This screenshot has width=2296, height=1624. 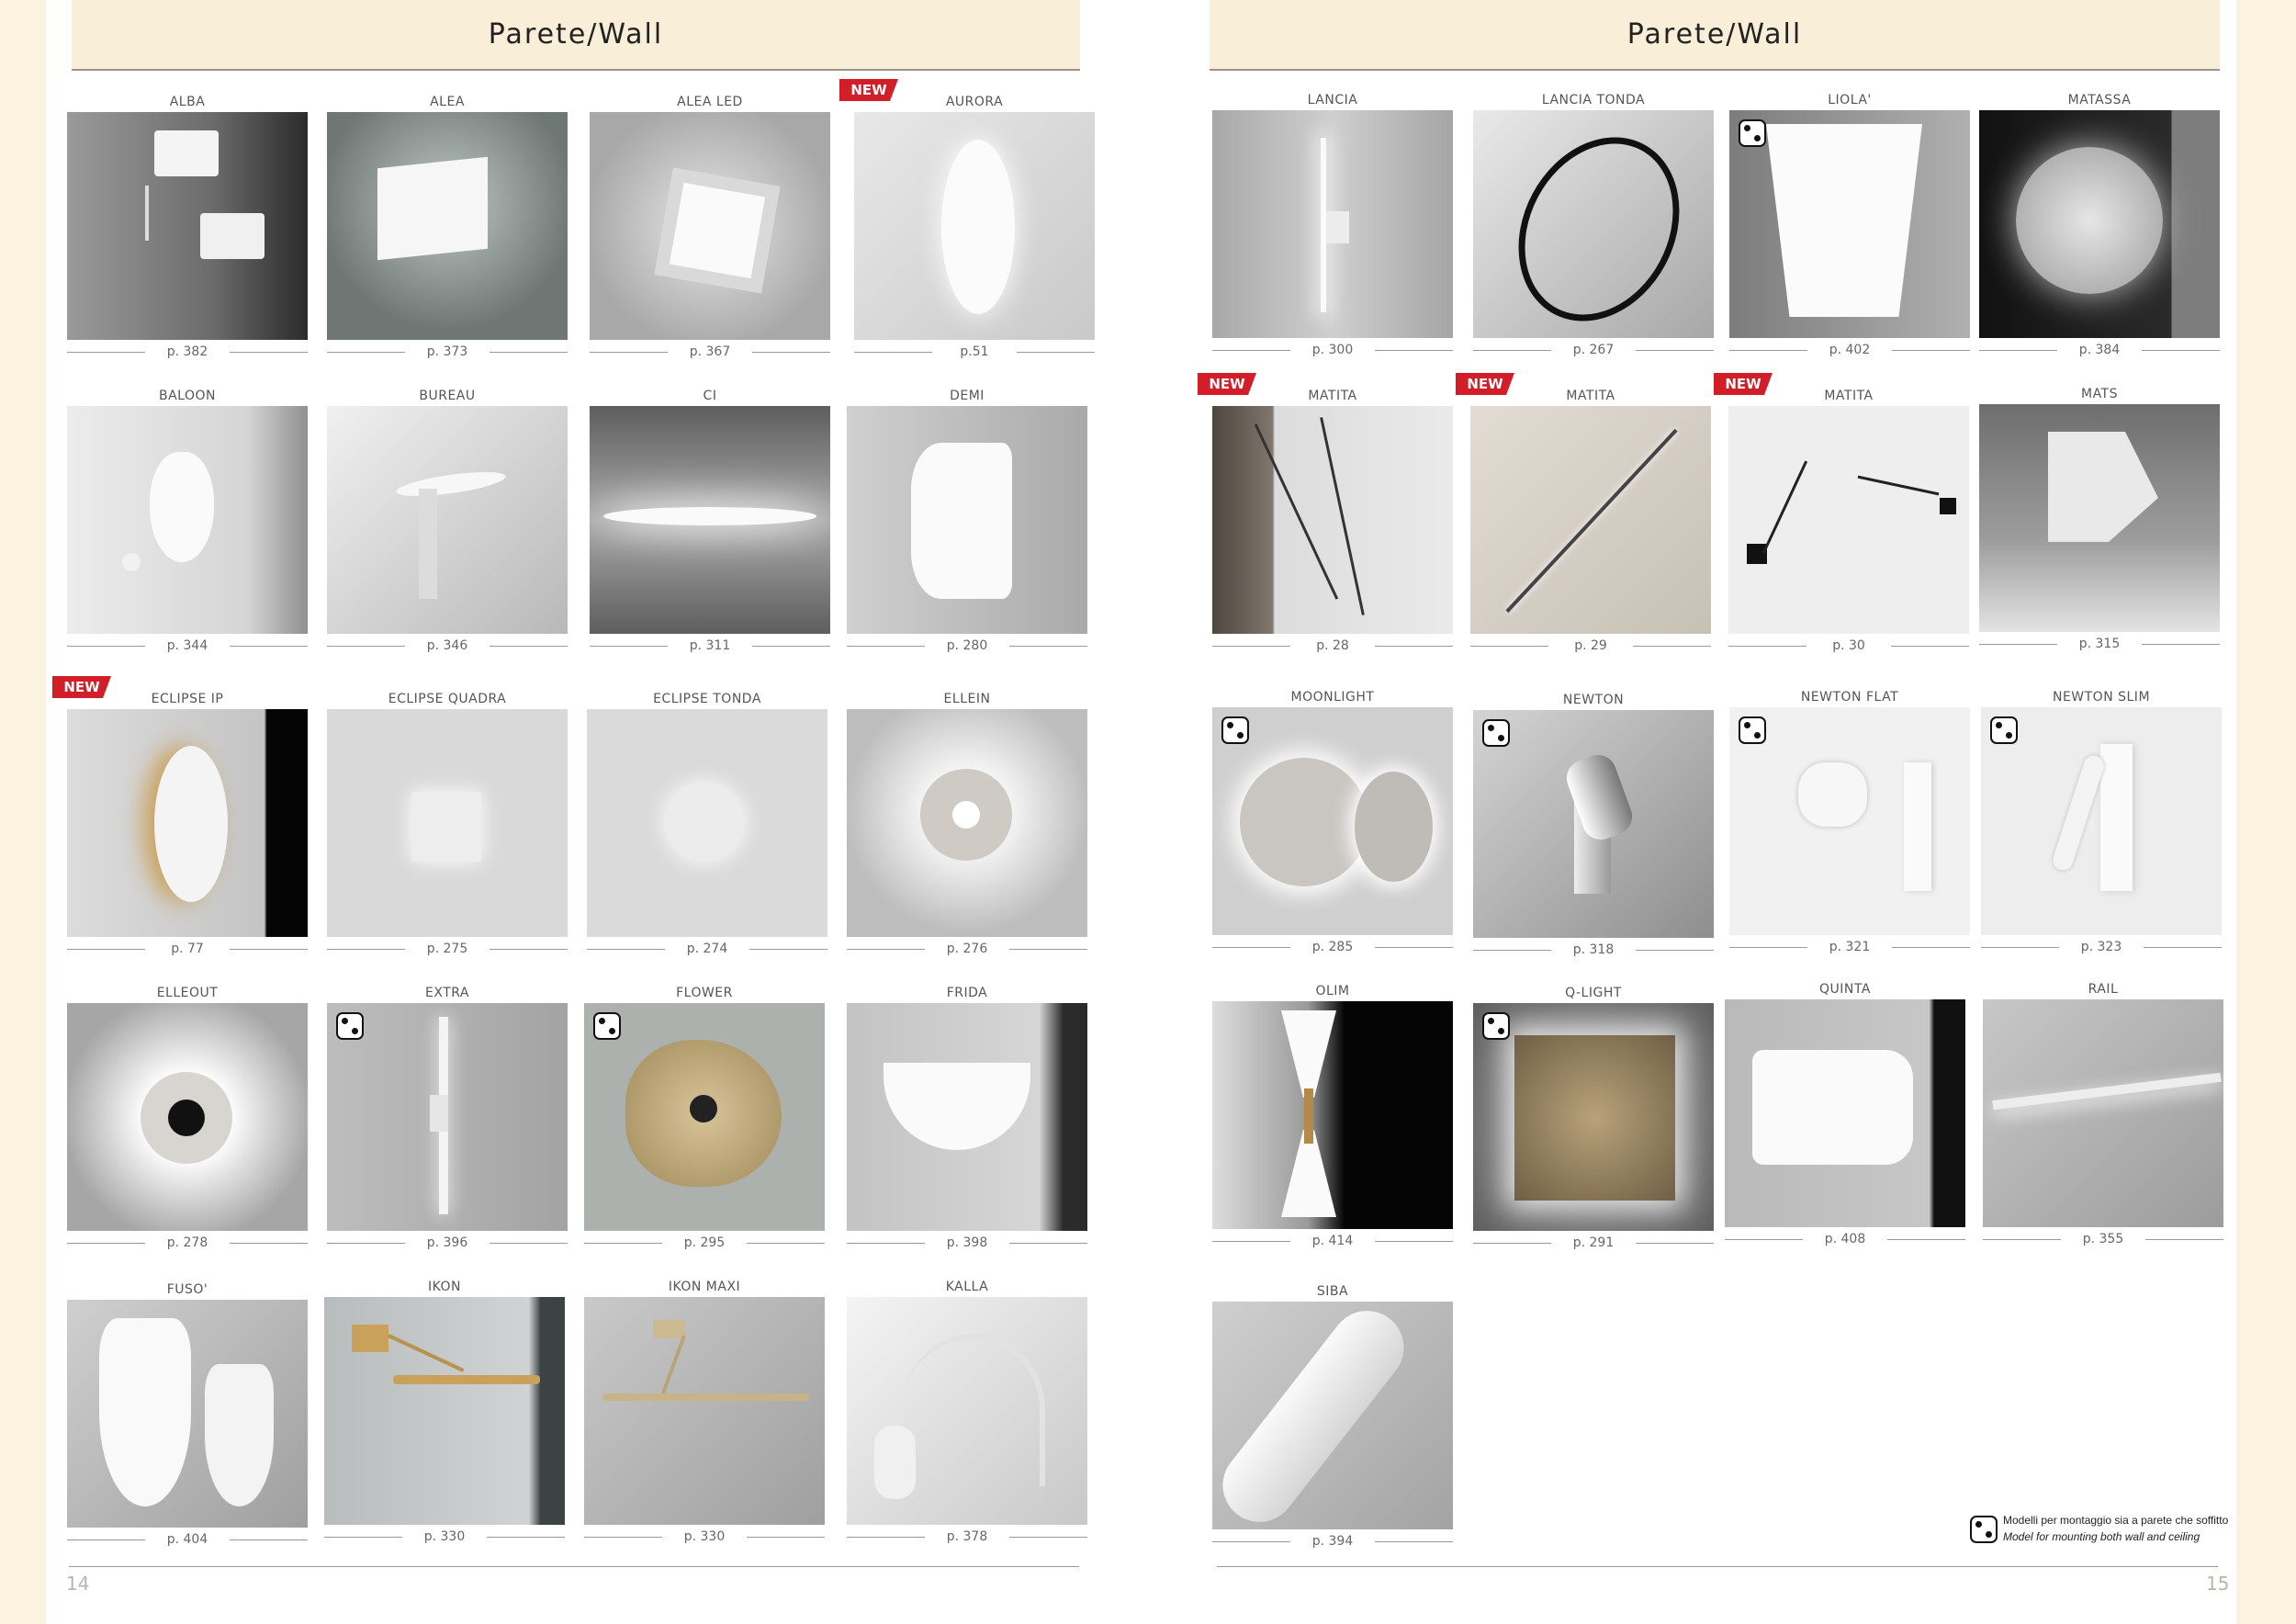 What do you see at coordinates (187, 522) in the screenshot?
I see `product-card-baloon: BALOON p. 344` at bounding box center [187, 522].